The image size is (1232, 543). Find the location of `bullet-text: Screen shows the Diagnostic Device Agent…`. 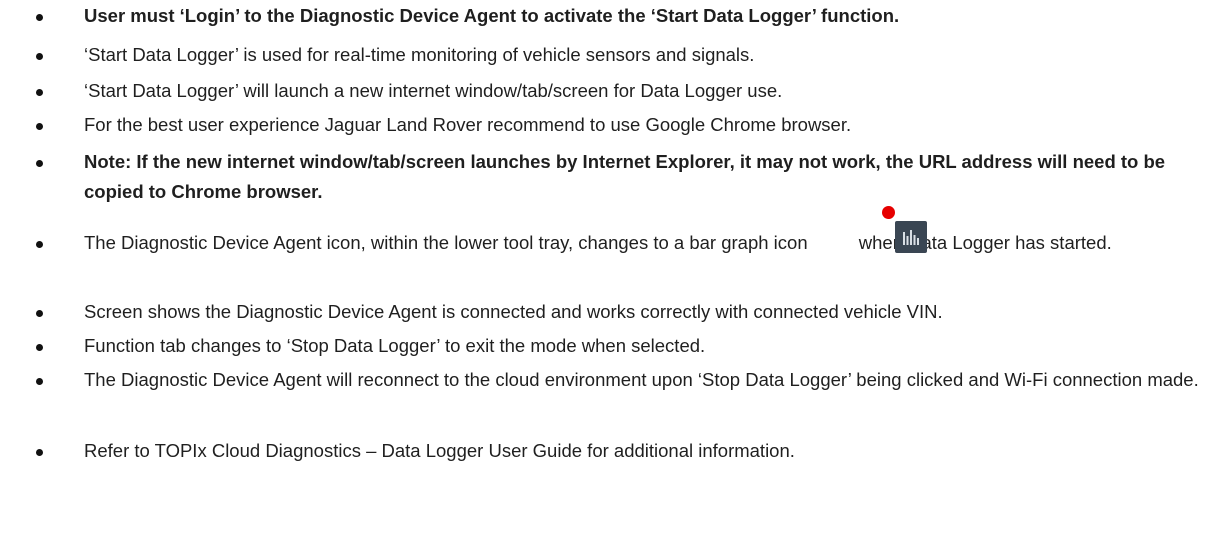

bullet-text: Screen shows the Diagnostic Device Agent… is located at coordinates (513, 311).